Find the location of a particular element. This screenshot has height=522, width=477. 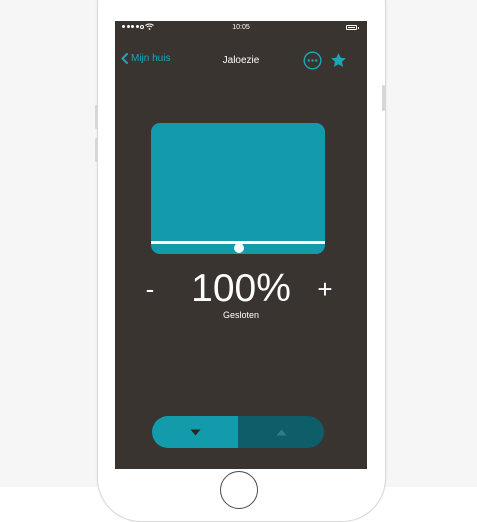

increase-button: + is located at coordinates (325, 289).